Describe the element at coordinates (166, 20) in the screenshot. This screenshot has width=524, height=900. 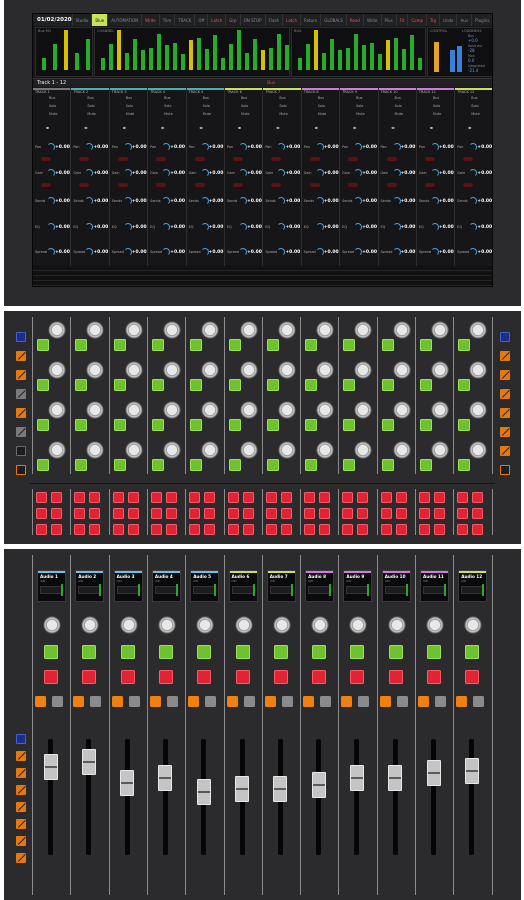
I see `display-tab: Trim` at that location.